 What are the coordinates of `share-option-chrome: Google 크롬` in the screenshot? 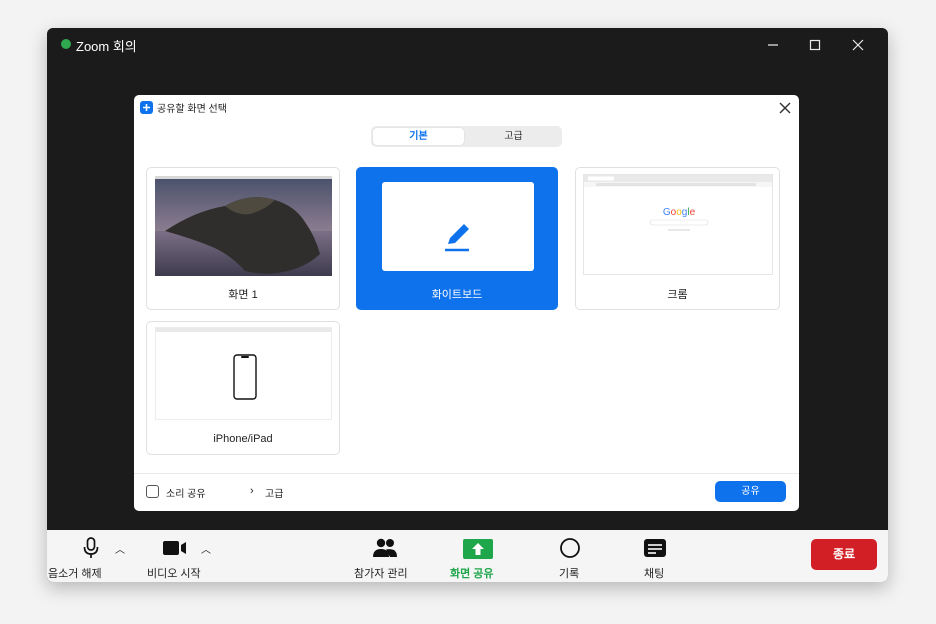 It's located at (677, 238).